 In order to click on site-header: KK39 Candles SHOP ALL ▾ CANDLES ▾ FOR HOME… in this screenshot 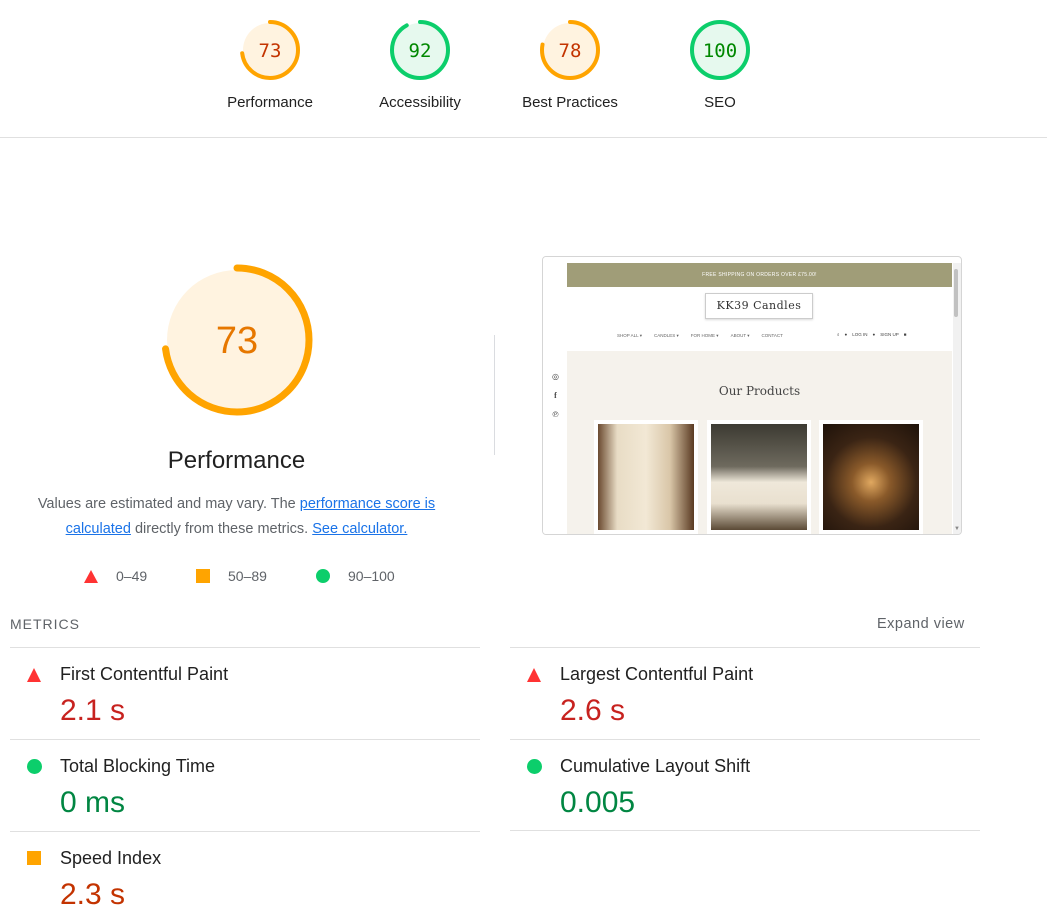, I will do `click(759, 319)`.